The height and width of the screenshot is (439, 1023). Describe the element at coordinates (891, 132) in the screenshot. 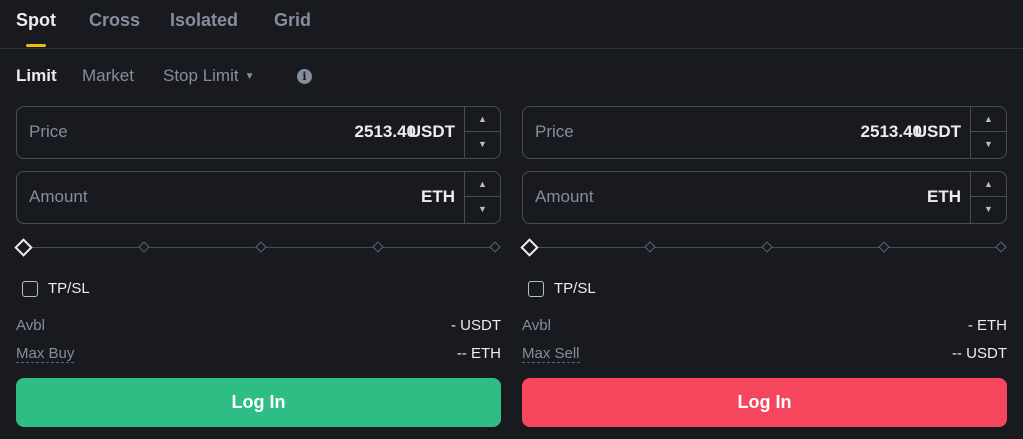

I see `sell-price-input: 2513.40` at that location.